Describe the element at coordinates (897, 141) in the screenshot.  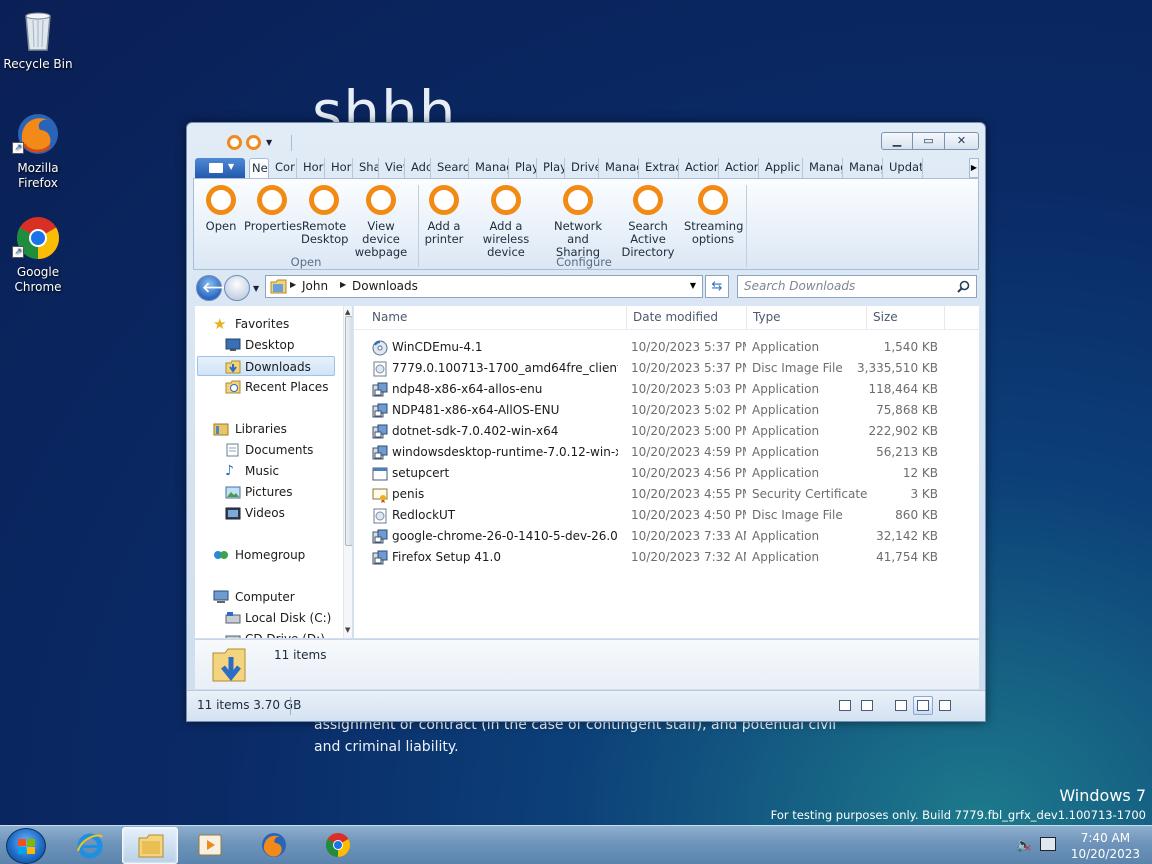
I see `minimize-button: ▁` at that location.